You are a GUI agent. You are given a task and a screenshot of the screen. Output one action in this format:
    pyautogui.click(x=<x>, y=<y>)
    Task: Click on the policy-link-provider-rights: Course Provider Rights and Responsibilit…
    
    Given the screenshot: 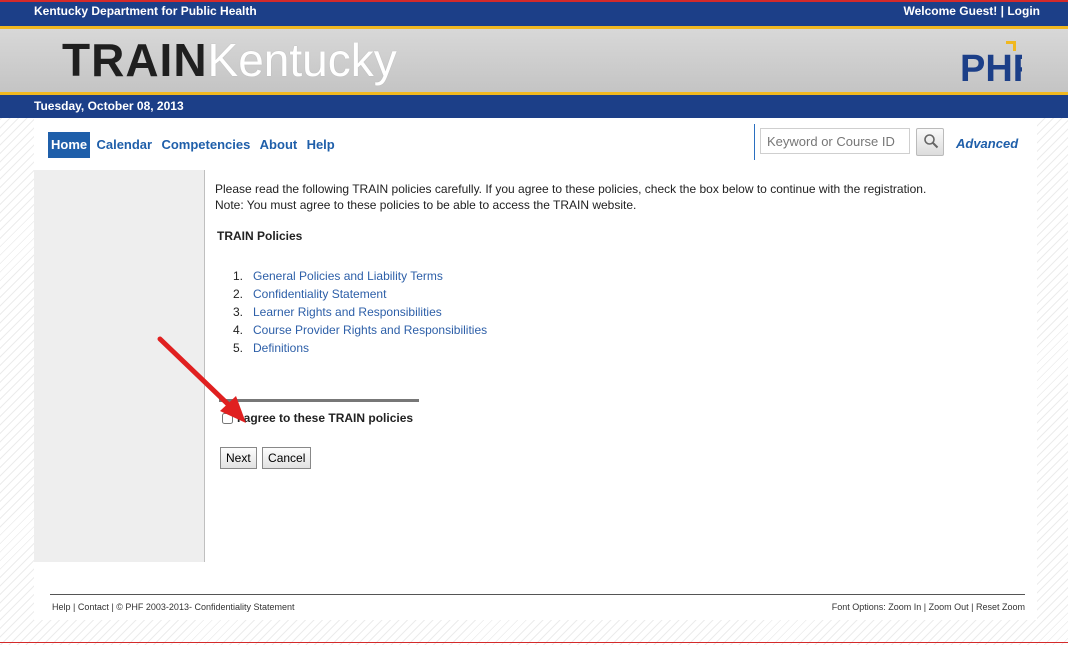 What is the action you would take?
    pyautogui.click(x=370, y=330)
    